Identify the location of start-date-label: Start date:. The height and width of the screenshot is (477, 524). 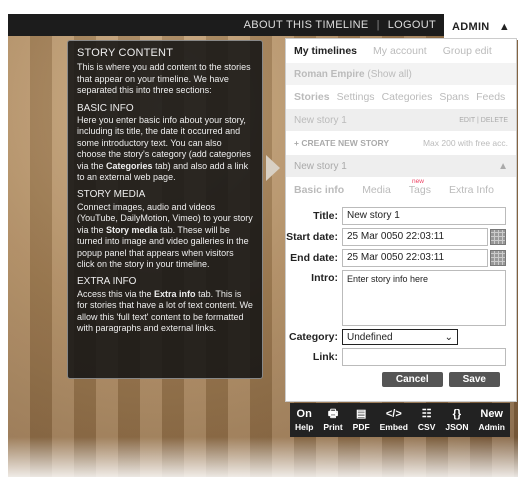
(312, 237).